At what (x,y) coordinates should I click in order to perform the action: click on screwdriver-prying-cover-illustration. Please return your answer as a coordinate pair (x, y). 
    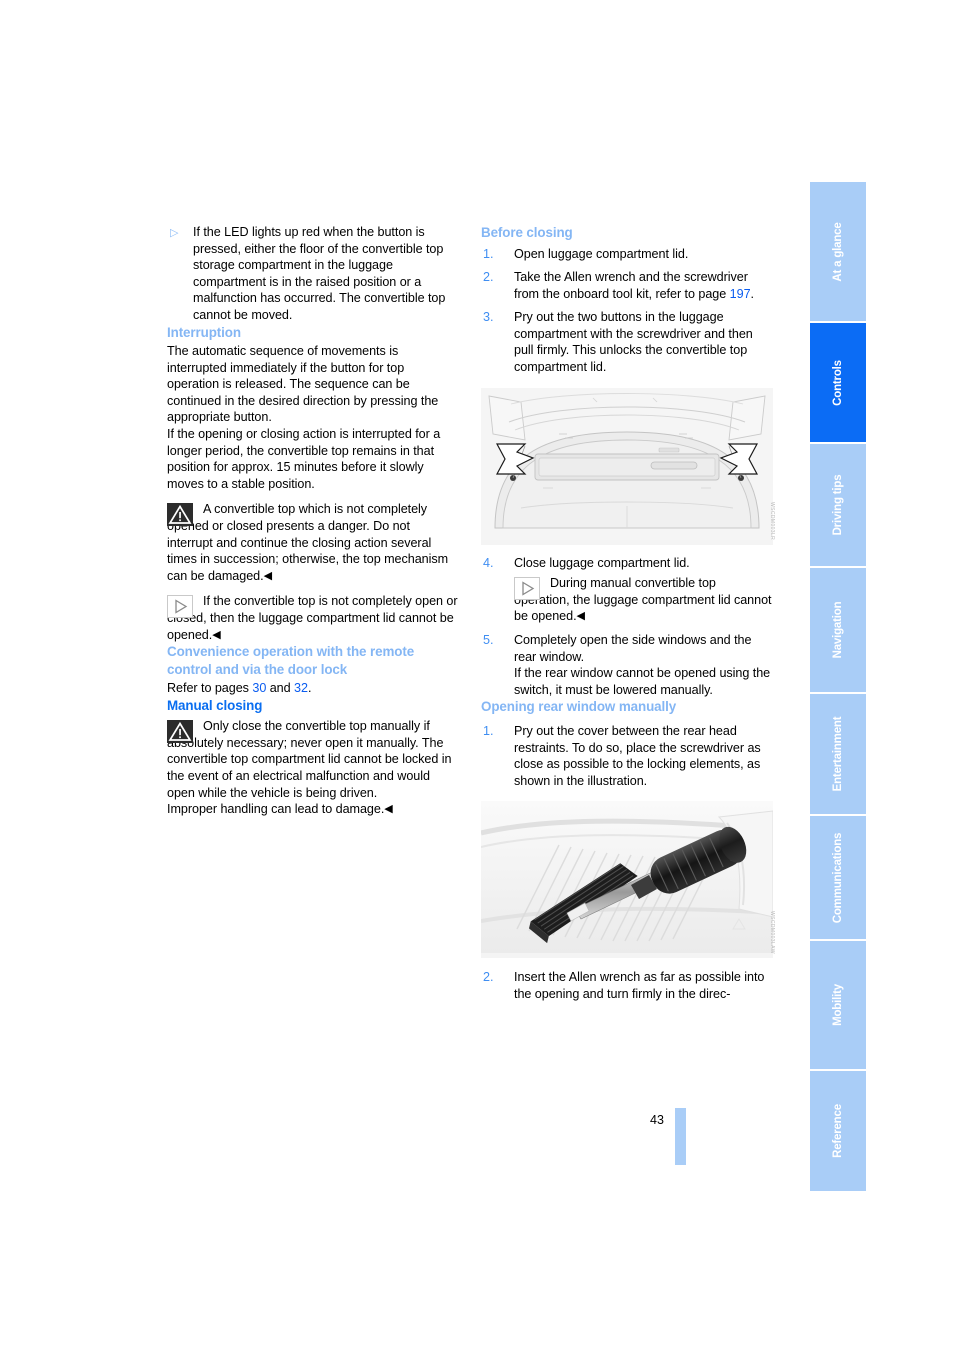
    Looking at the image, I should click on (627, 877).